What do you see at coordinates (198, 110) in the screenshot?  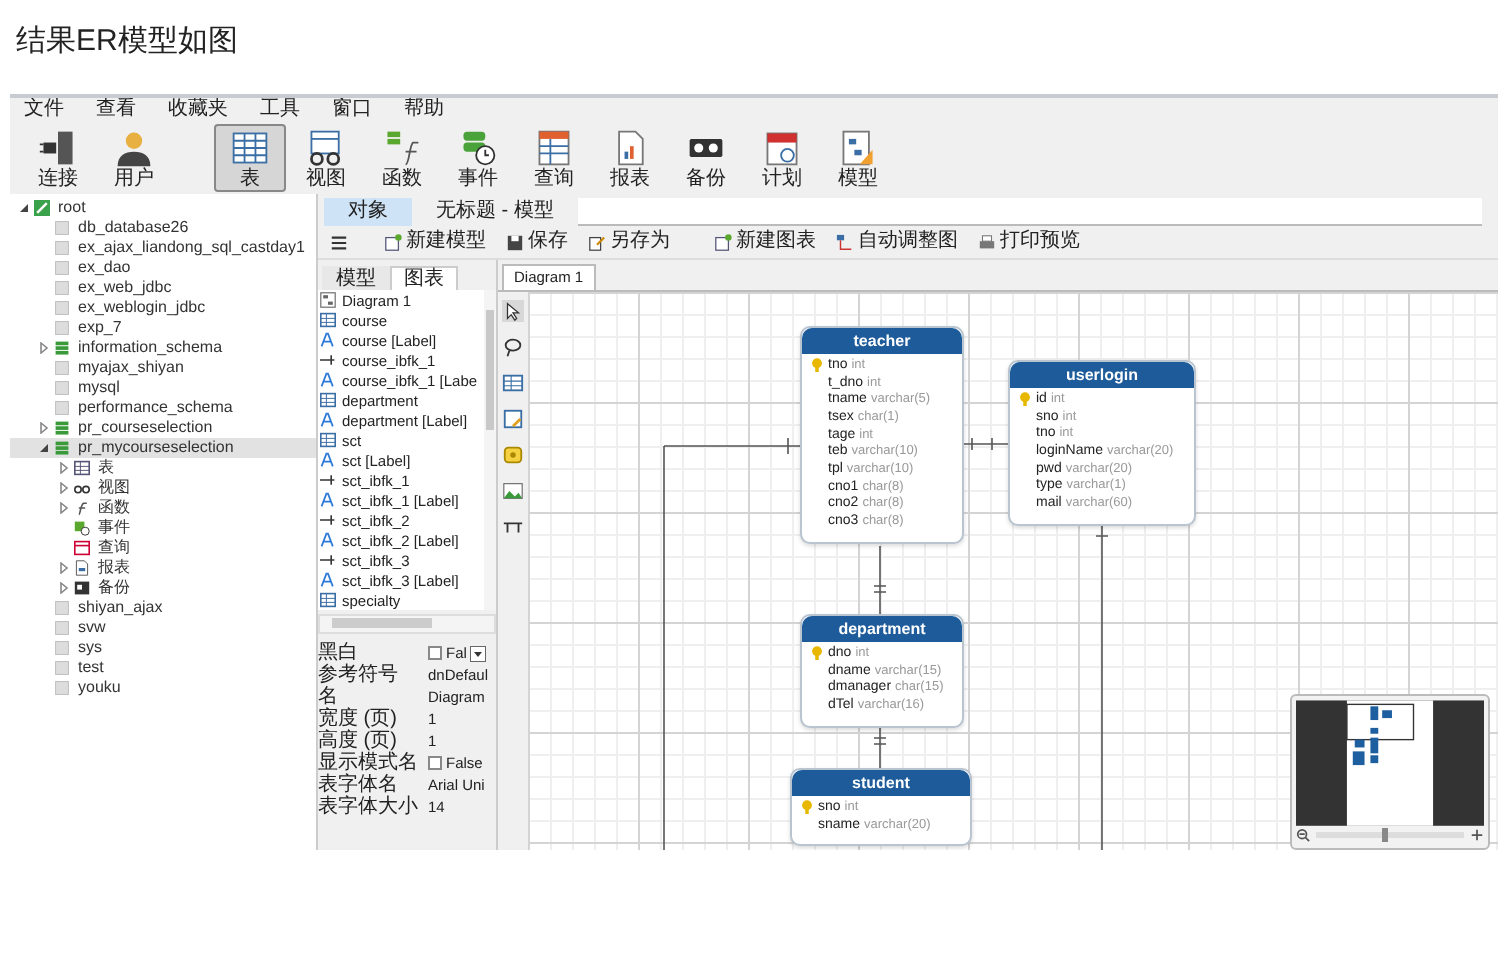 I see `menu-item: 收藏夹` at bounding box center [198, 110].